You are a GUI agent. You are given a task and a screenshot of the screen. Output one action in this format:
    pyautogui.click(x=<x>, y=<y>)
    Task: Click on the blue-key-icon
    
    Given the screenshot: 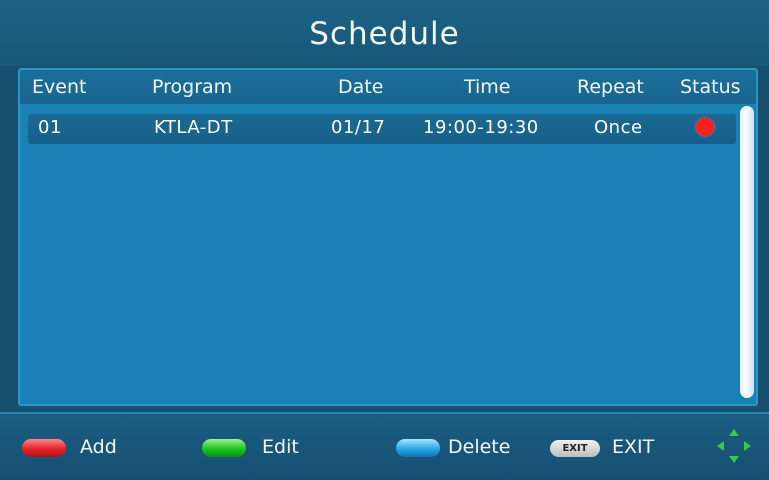 What is the action you would take?
    pyautogui.click(x=418, y=448)
    